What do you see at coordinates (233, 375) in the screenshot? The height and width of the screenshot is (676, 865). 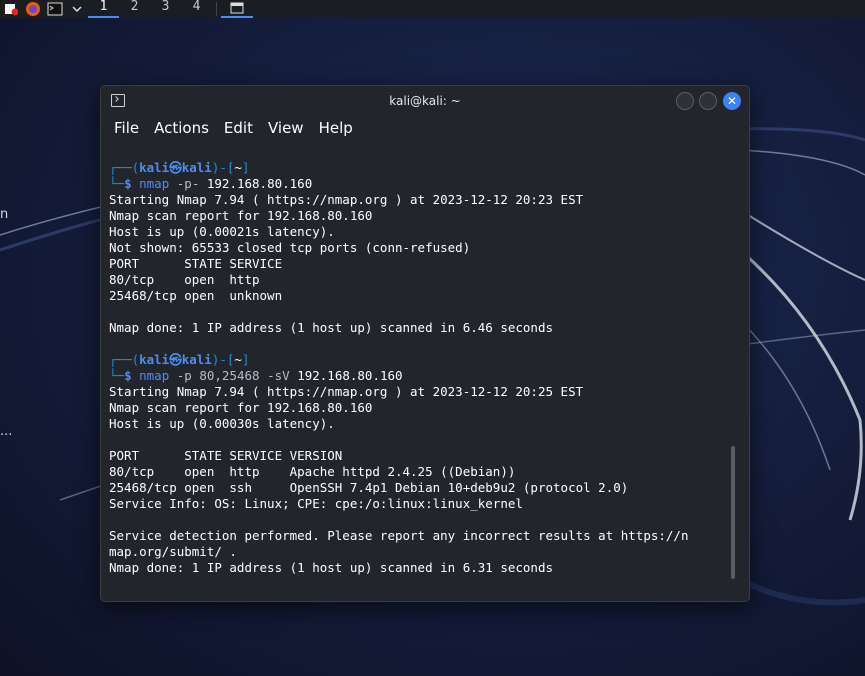 I see `command-flags: -p 80,25468 -sV` at bounding box center [233, 375].